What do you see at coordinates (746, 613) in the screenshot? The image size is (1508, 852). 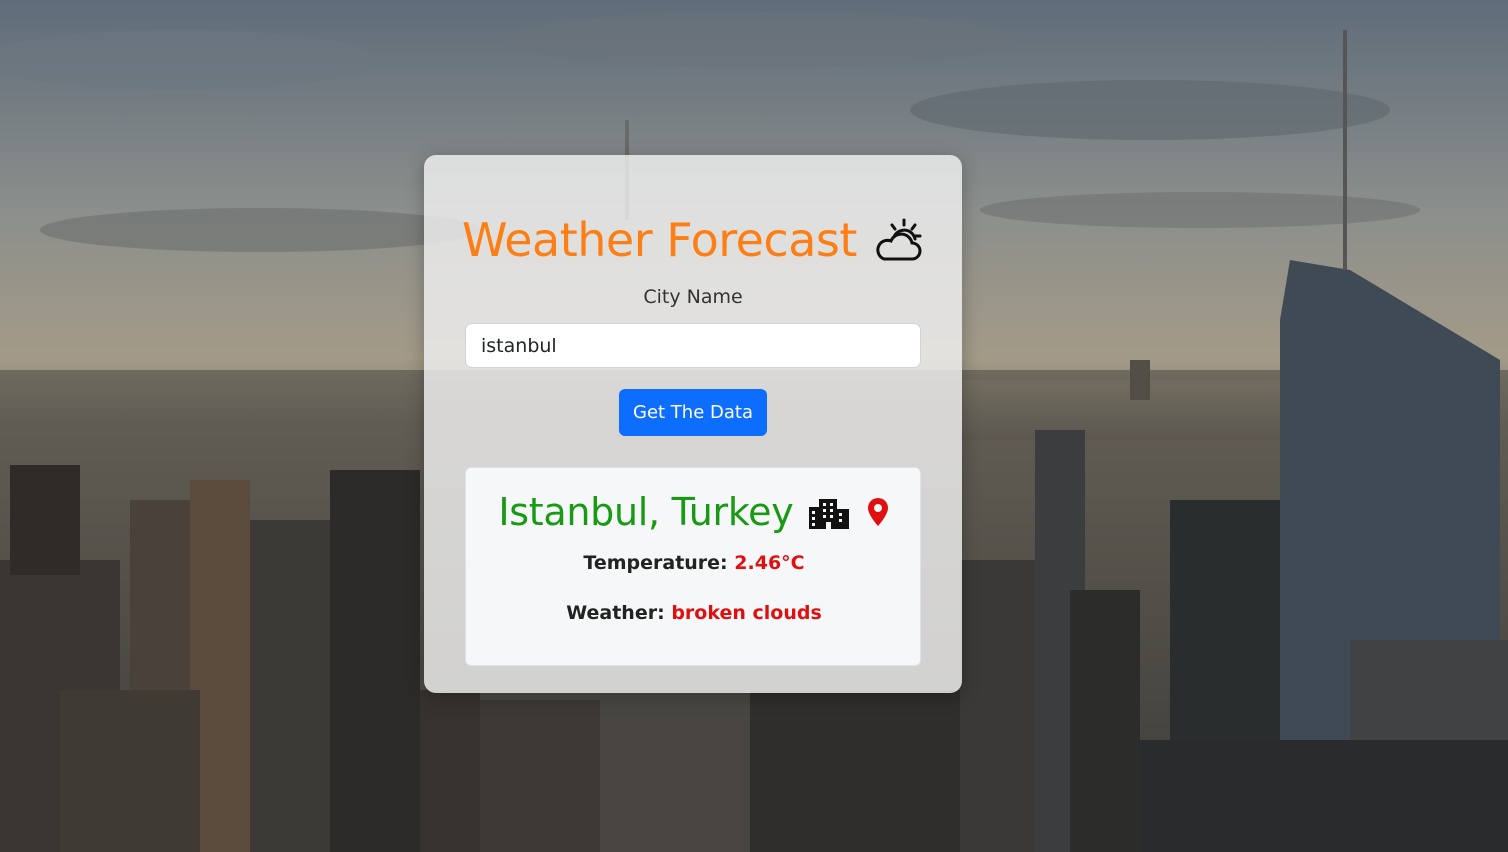 I see `weather-value: broken clouds` at bounding box center [746, 613].